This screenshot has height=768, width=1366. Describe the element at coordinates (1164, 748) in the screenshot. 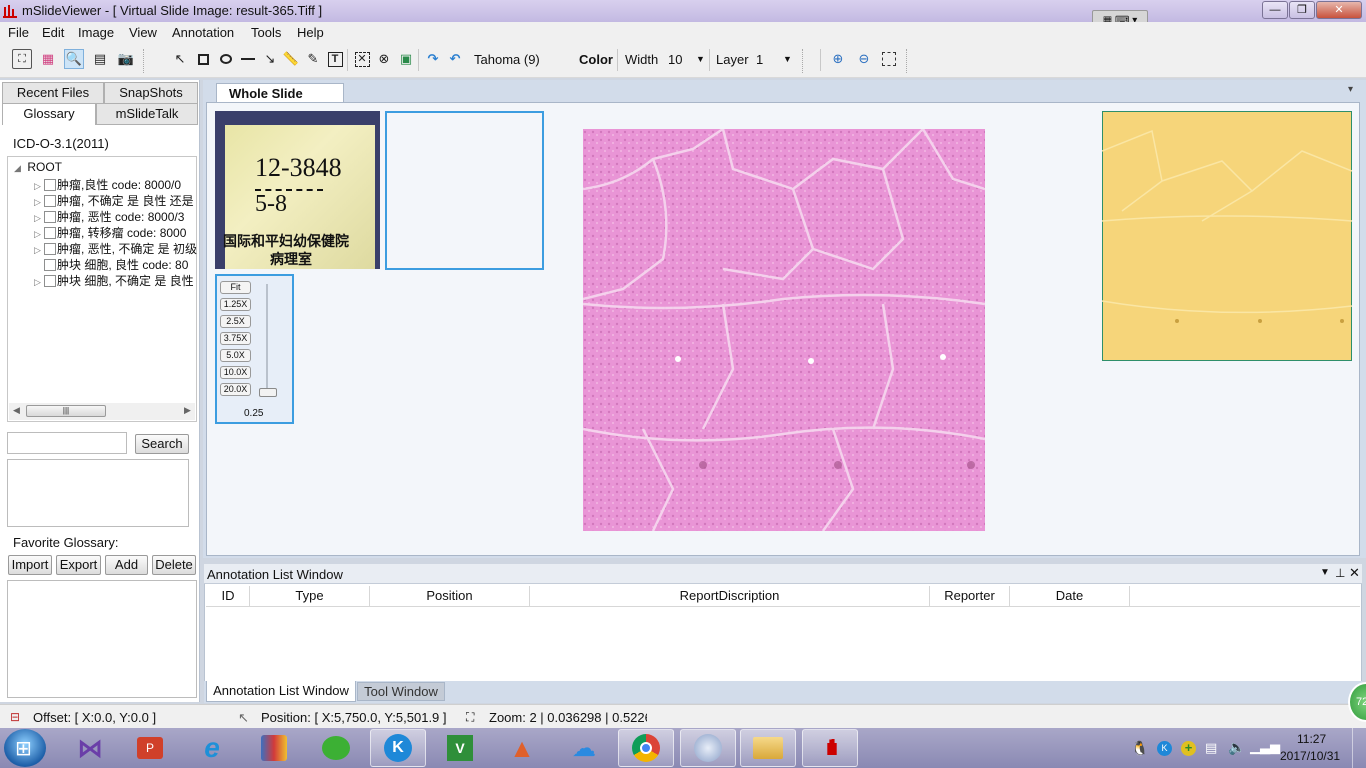

I see `tray-k-icon: K` at that location.